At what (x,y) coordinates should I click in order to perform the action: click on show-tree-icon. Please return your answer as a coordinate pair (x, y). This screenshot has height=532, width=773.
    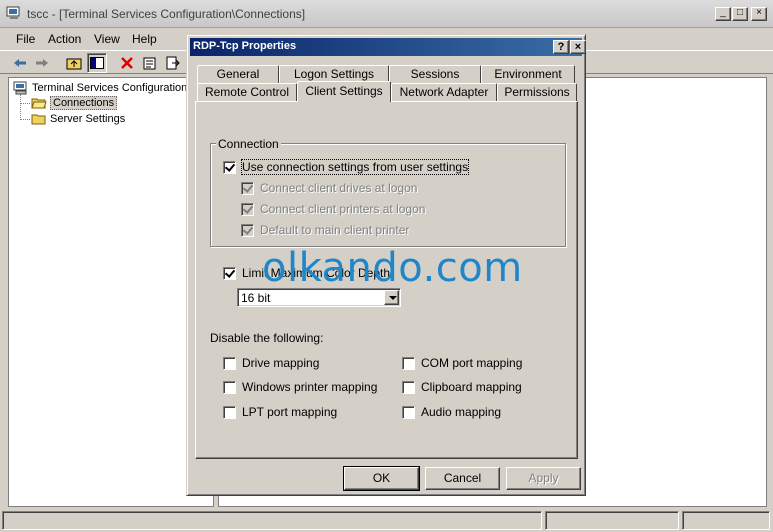
    Looking at the image, I should click on (97, 63).